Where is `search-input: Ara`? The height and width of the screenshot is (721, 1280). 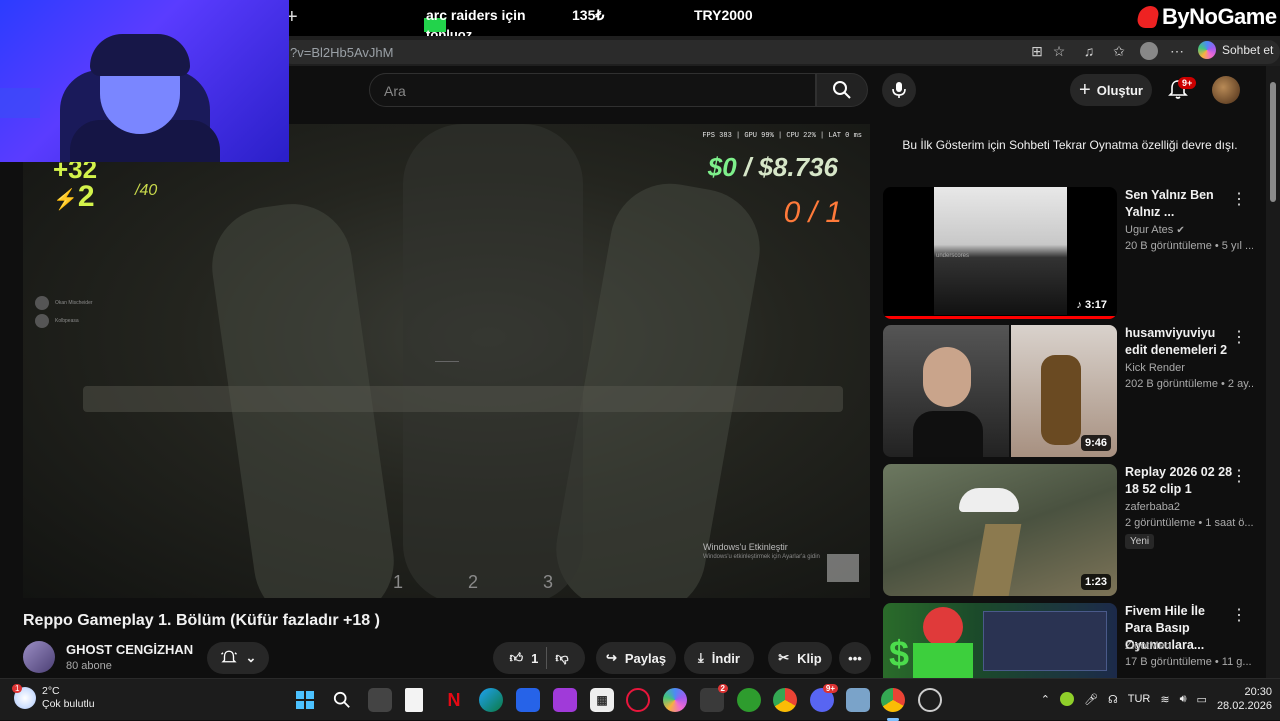
search-input: Ara is located at coordinates (592, 90).